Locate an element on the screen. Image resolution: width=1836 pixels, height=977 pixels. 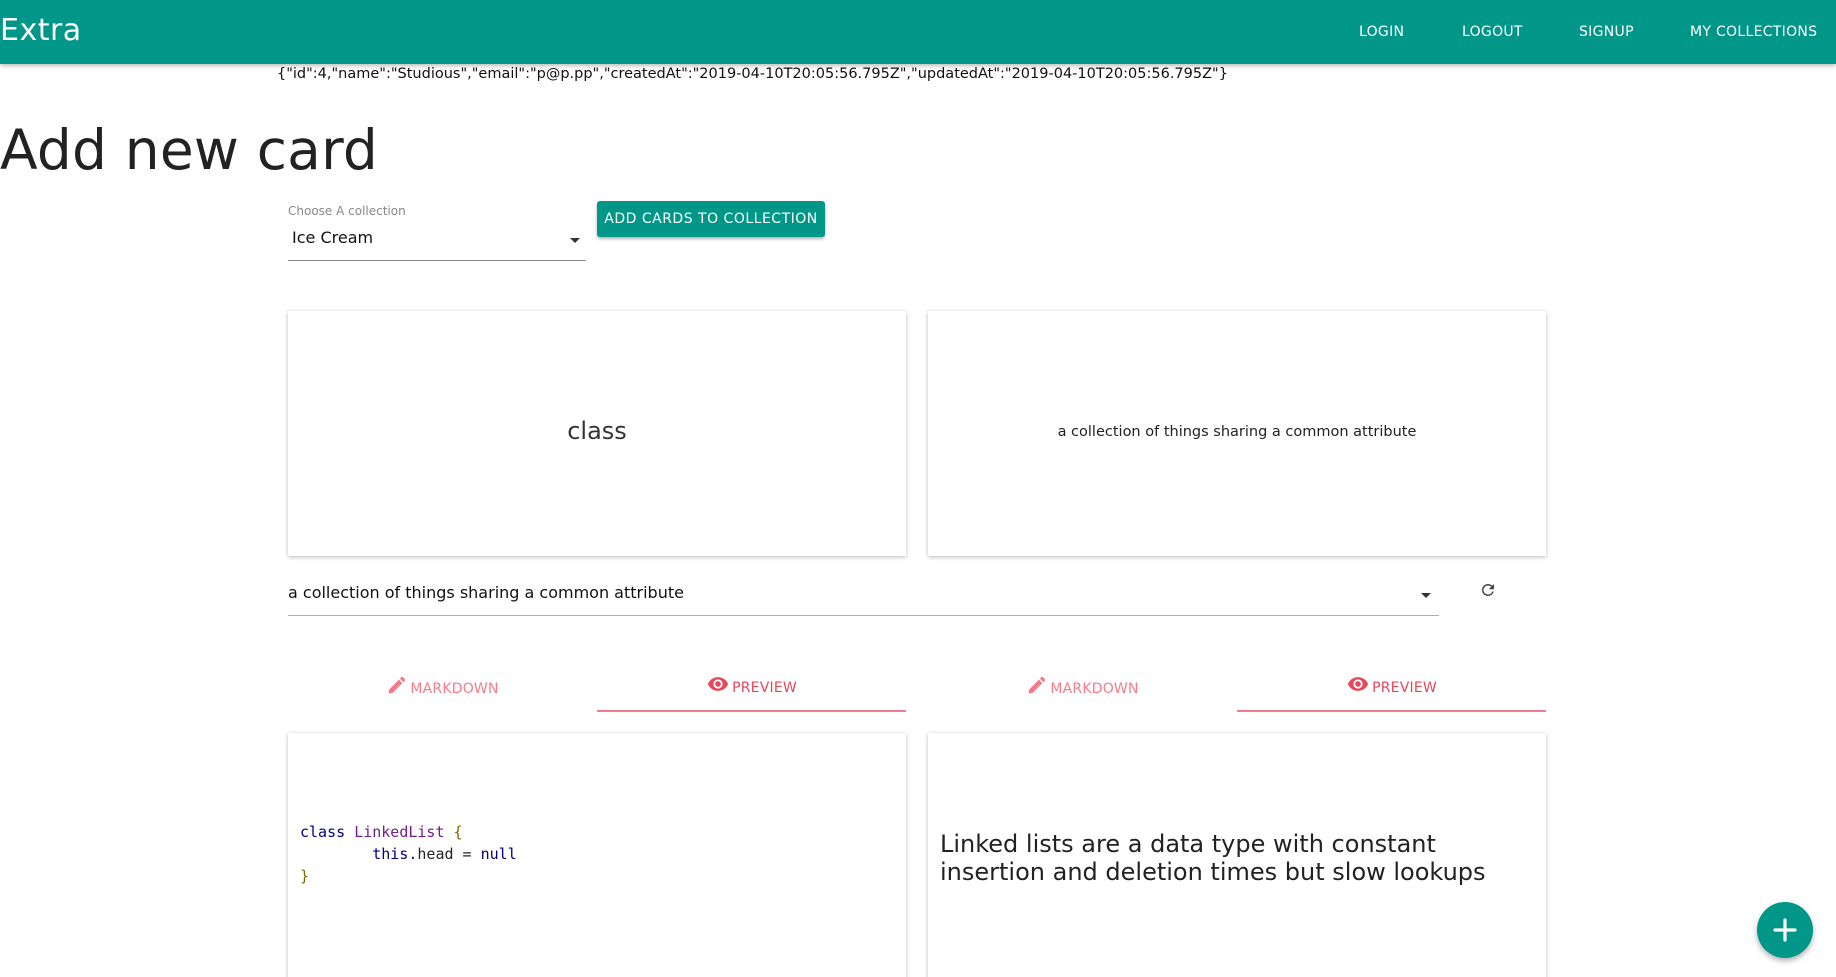
nav-my-collections: MY COLLECTIONS is located at coordinates (1753, 32).